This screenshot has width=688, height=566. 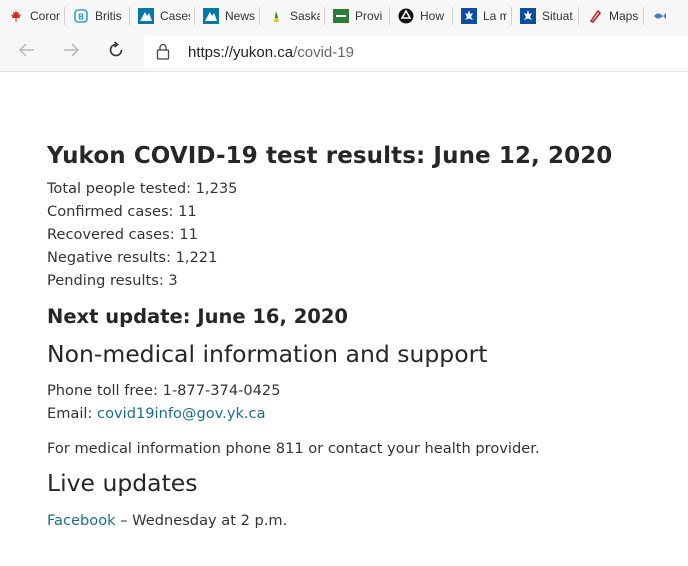 What do you see at coordinates (72, 413) in the screenshot?
I see `email-label: Email:` at bounding box center [72, 413].